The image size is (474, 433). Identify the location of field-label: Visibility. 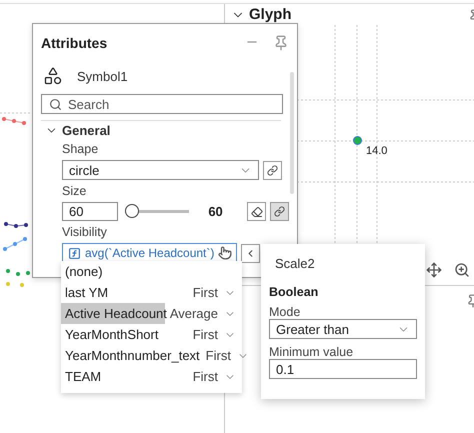
(85, 232).